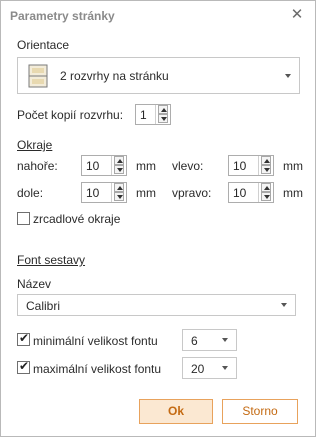  Describe the element at coordinates (260, 411) in the screenshot. I see `cancel-button: Storno` at that location.